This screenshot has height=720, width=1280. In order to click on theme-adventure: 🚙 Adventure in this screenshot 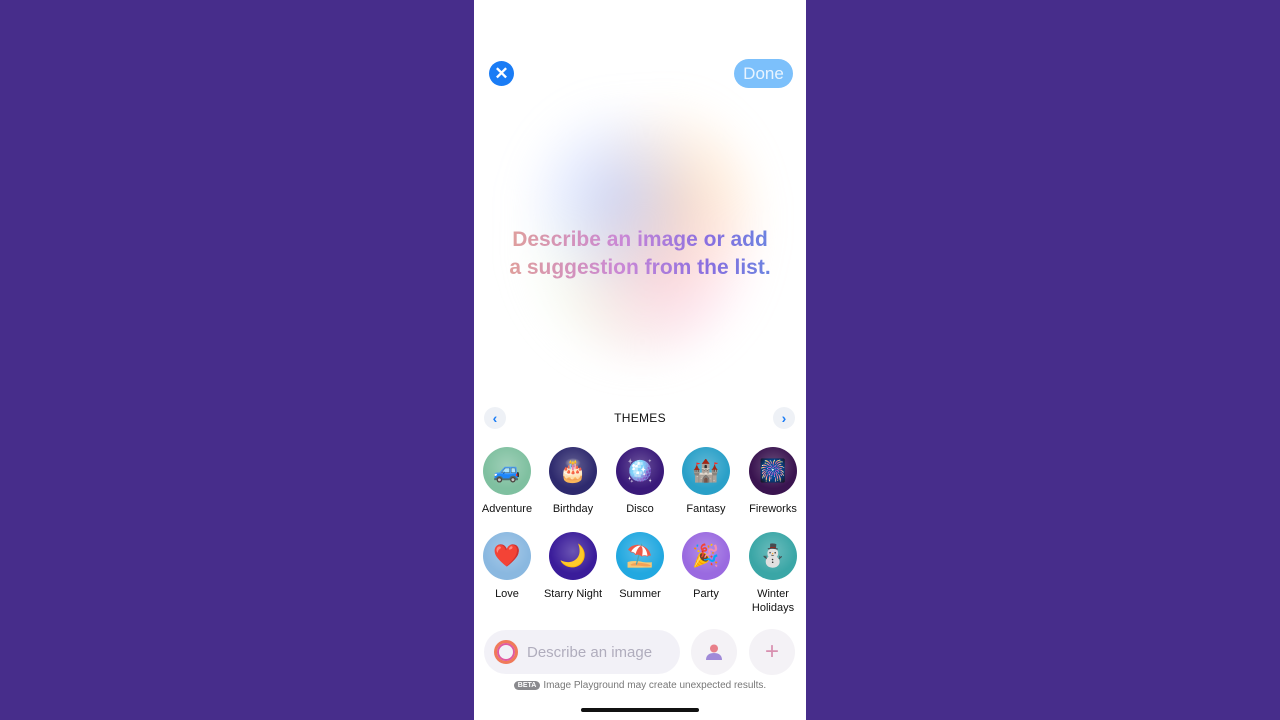, I will do `click(508, 481)`.